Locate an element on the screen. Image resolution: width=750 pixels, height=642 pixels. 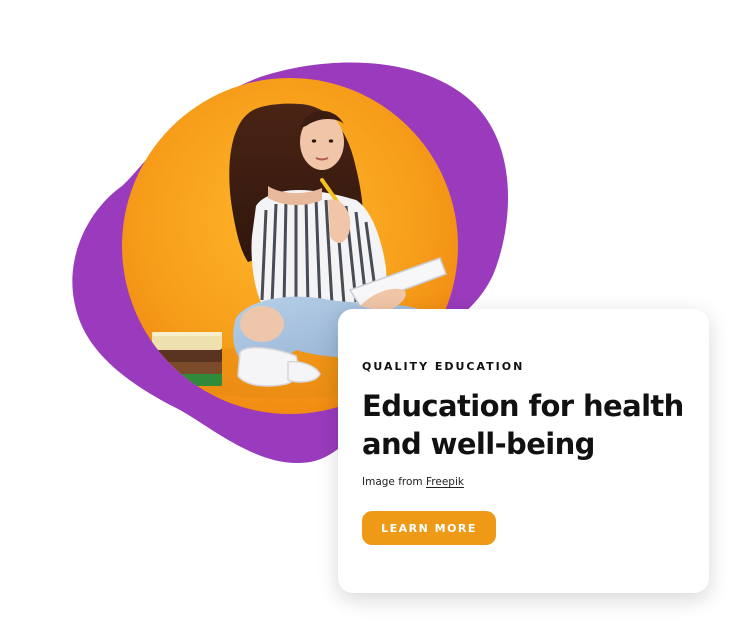
freepik-link: Freepik is located at coordinates (445, 482).